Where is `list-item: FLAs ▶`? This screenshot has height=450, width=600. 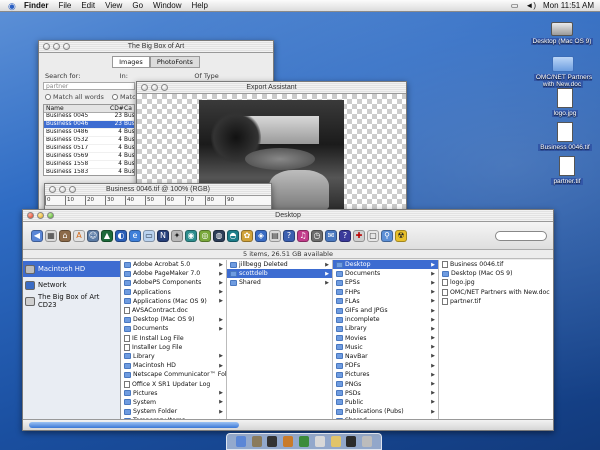
list-item: FLAs ▶ is located at coordinates (385, 301).